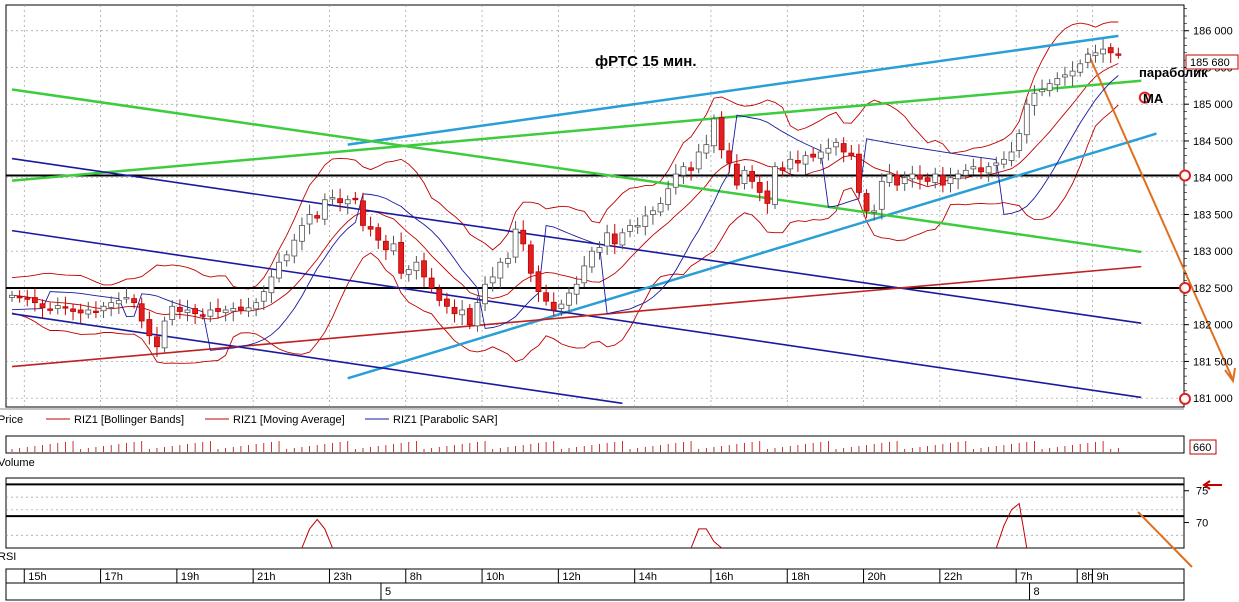 The height and width of the screenshot is (602, 1239). Describe the element at coordinates (953, 577) in the screenshot. I see `time-tick-label: 22h` at that location.